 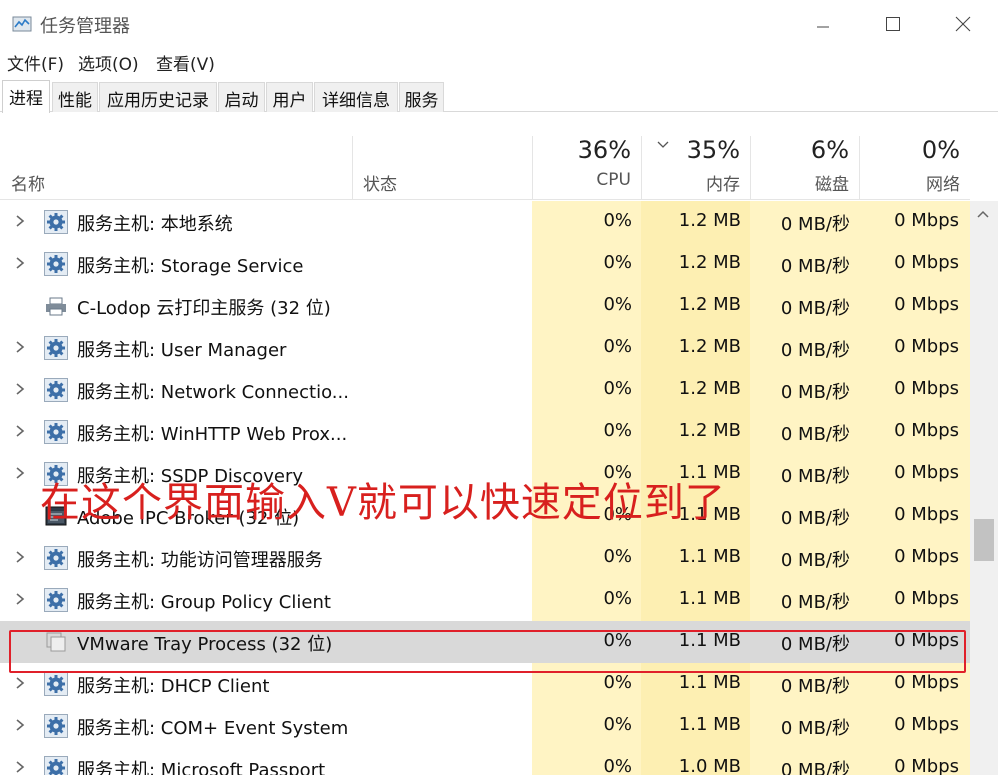 What do you see at coordinates (832, 185) in the screenshot?
I see `disk-label: 磁盘` at bounding box center [832, 185].